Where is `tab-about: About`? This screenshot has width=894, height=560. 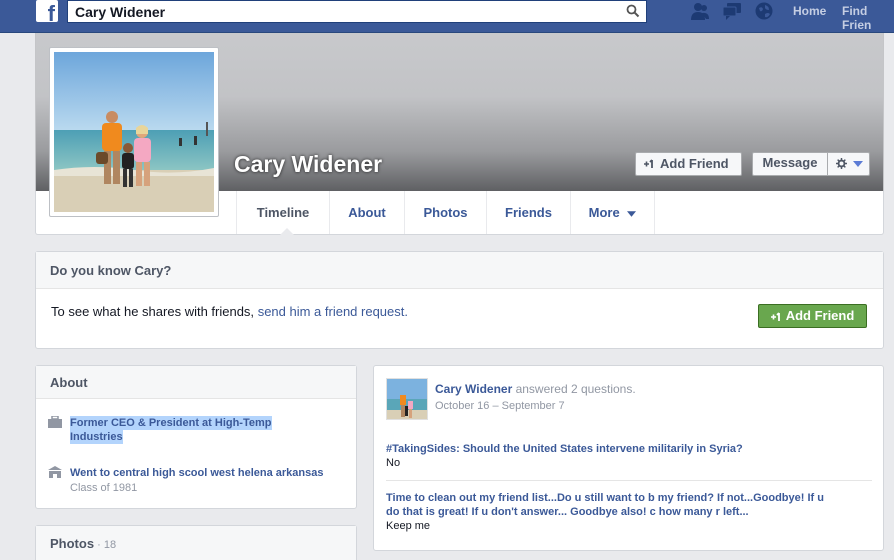
tab-about: About is located at coordinates (367, 212).